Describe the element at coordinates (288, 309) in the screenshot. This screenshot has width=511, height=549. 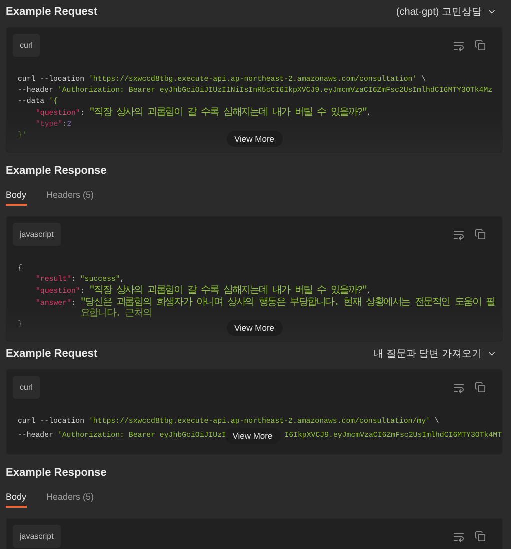
I see `code-token: "당신은 괴롭힘의 희생자가 아니며 상사의 행동은 부당합니다. 현재 상황에서는 전문적인 도움이 필요합니다. 근처의` at that location.